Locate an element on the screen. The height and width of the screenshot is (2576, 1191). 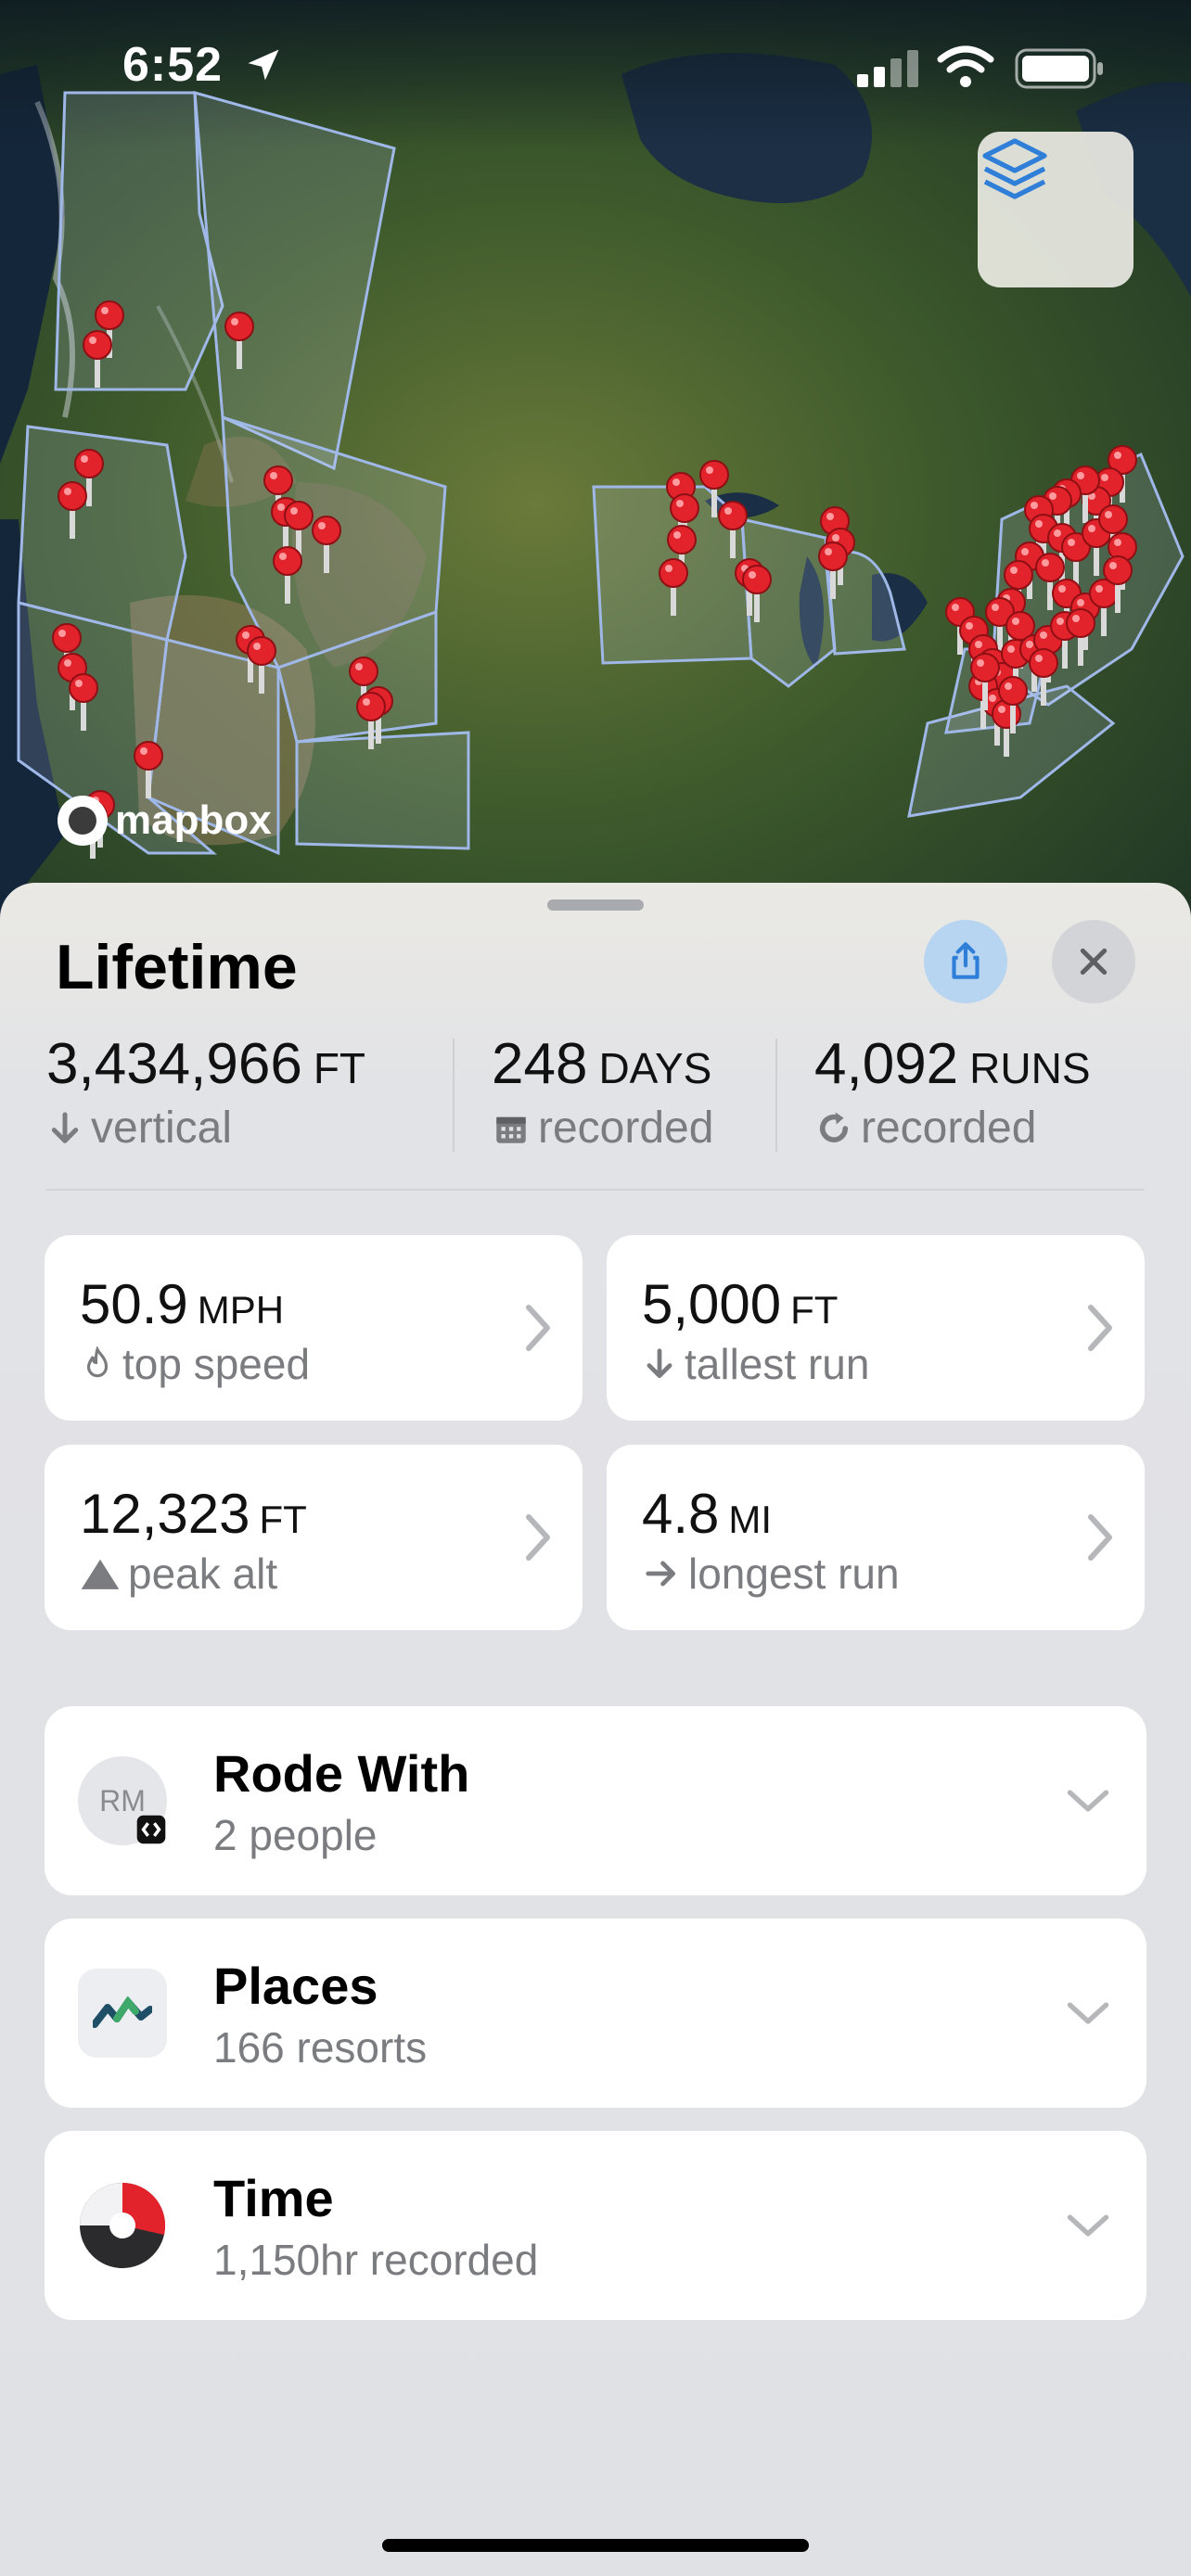
tallest-run-card: 5,000 FT tallest run is located at coordinates (876, 1328).